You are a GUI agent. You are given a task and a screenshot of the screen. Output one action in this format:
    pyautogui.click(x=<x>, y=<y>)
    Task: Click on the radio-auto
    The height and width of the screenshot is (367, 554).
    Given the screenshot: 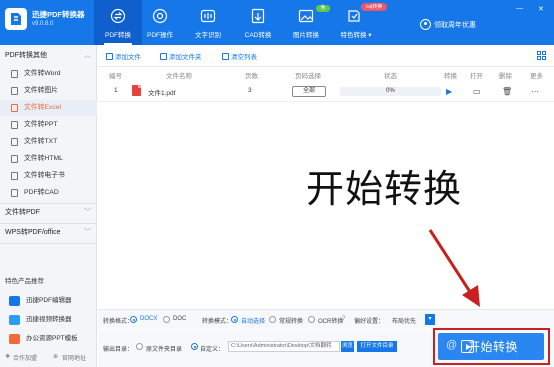 What is the action you would take?
    pyautogui.click(x=234, y=319)
    